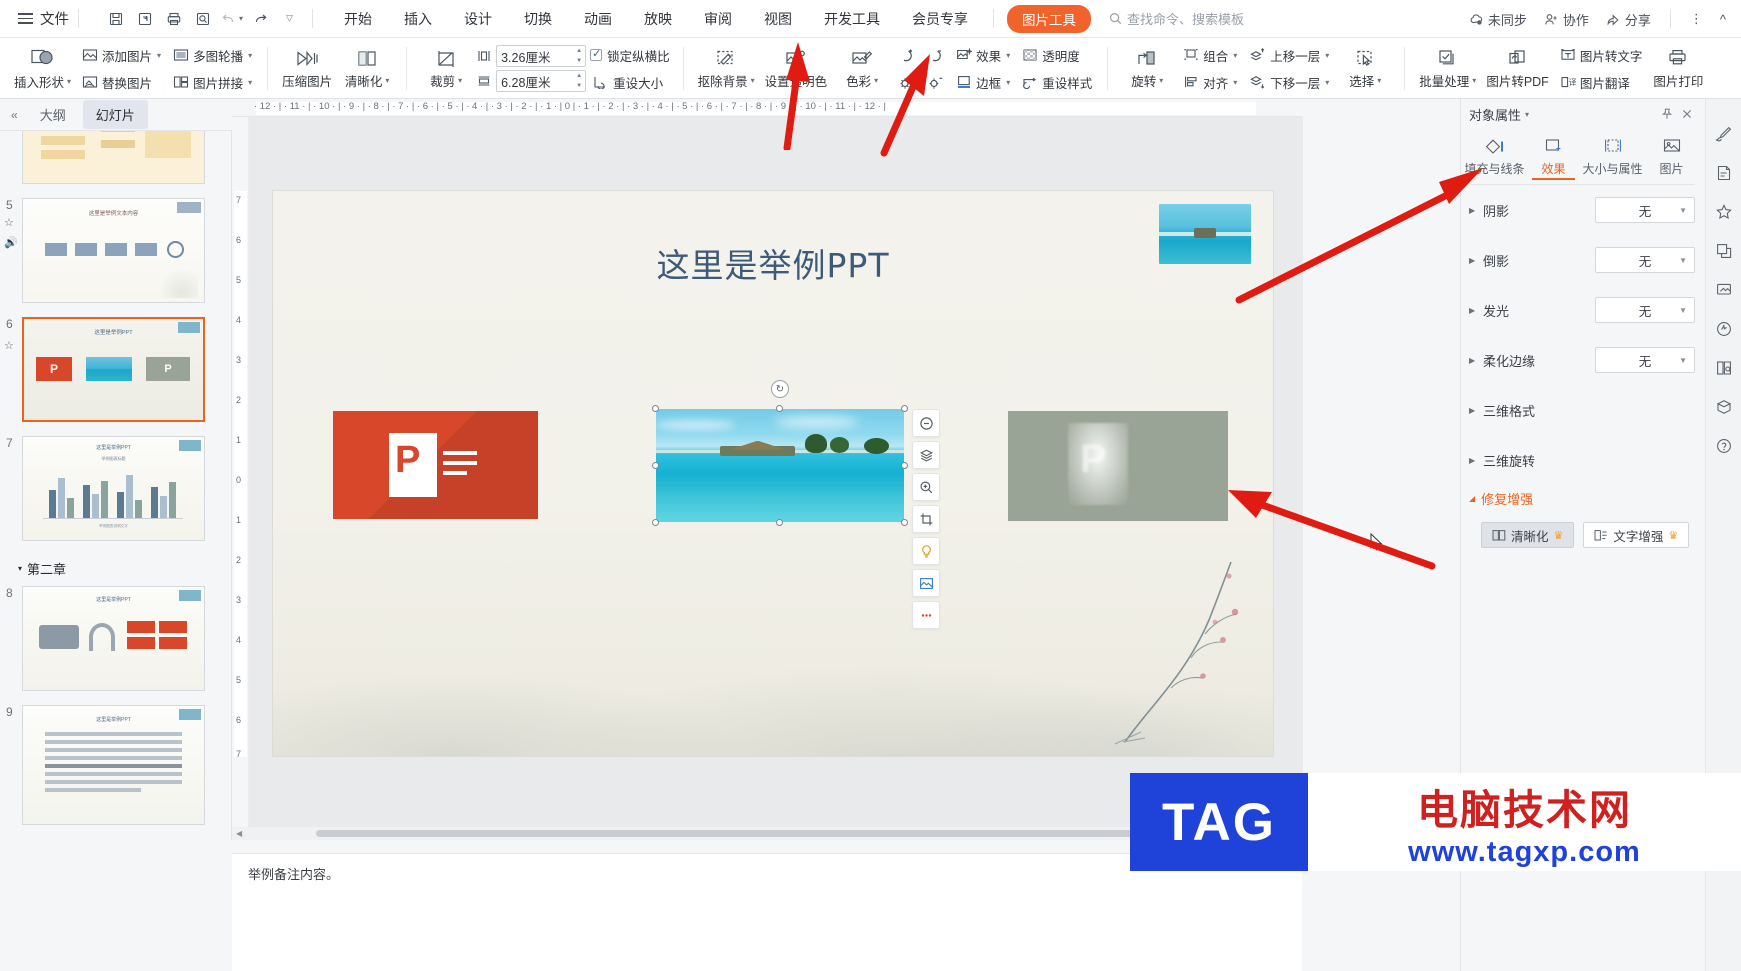 This screenshot has width=1741, height=971. I want to click on height-spinner: ▲ ▼, so click(580, 81).